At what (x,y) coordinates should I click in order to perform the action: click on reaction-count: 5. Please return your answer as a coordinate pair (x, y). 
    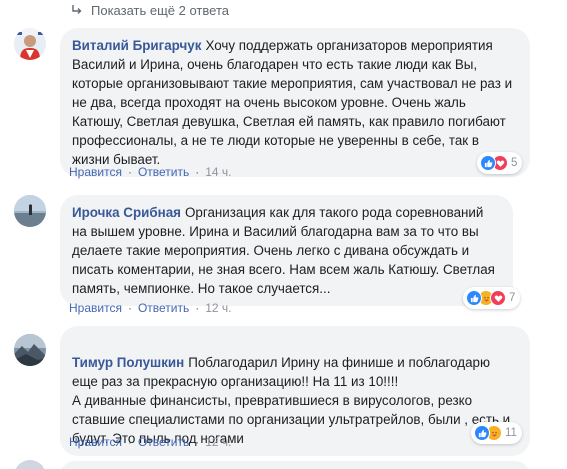
    Looking at the image, I should click on (514, 163).